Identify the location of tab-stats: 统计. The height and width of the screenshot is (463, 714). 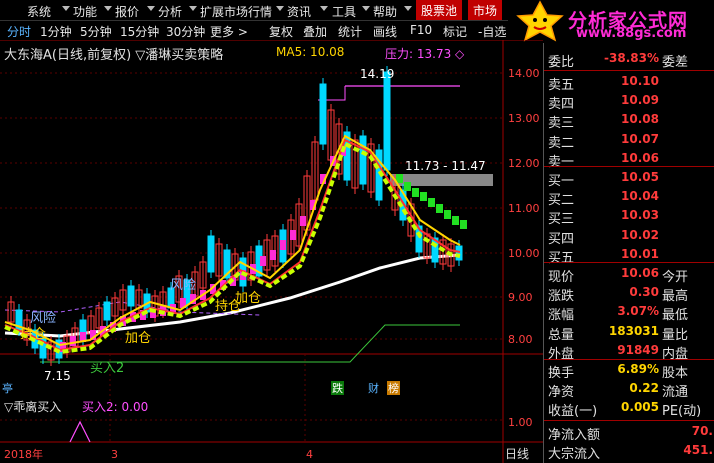
(350, 31).